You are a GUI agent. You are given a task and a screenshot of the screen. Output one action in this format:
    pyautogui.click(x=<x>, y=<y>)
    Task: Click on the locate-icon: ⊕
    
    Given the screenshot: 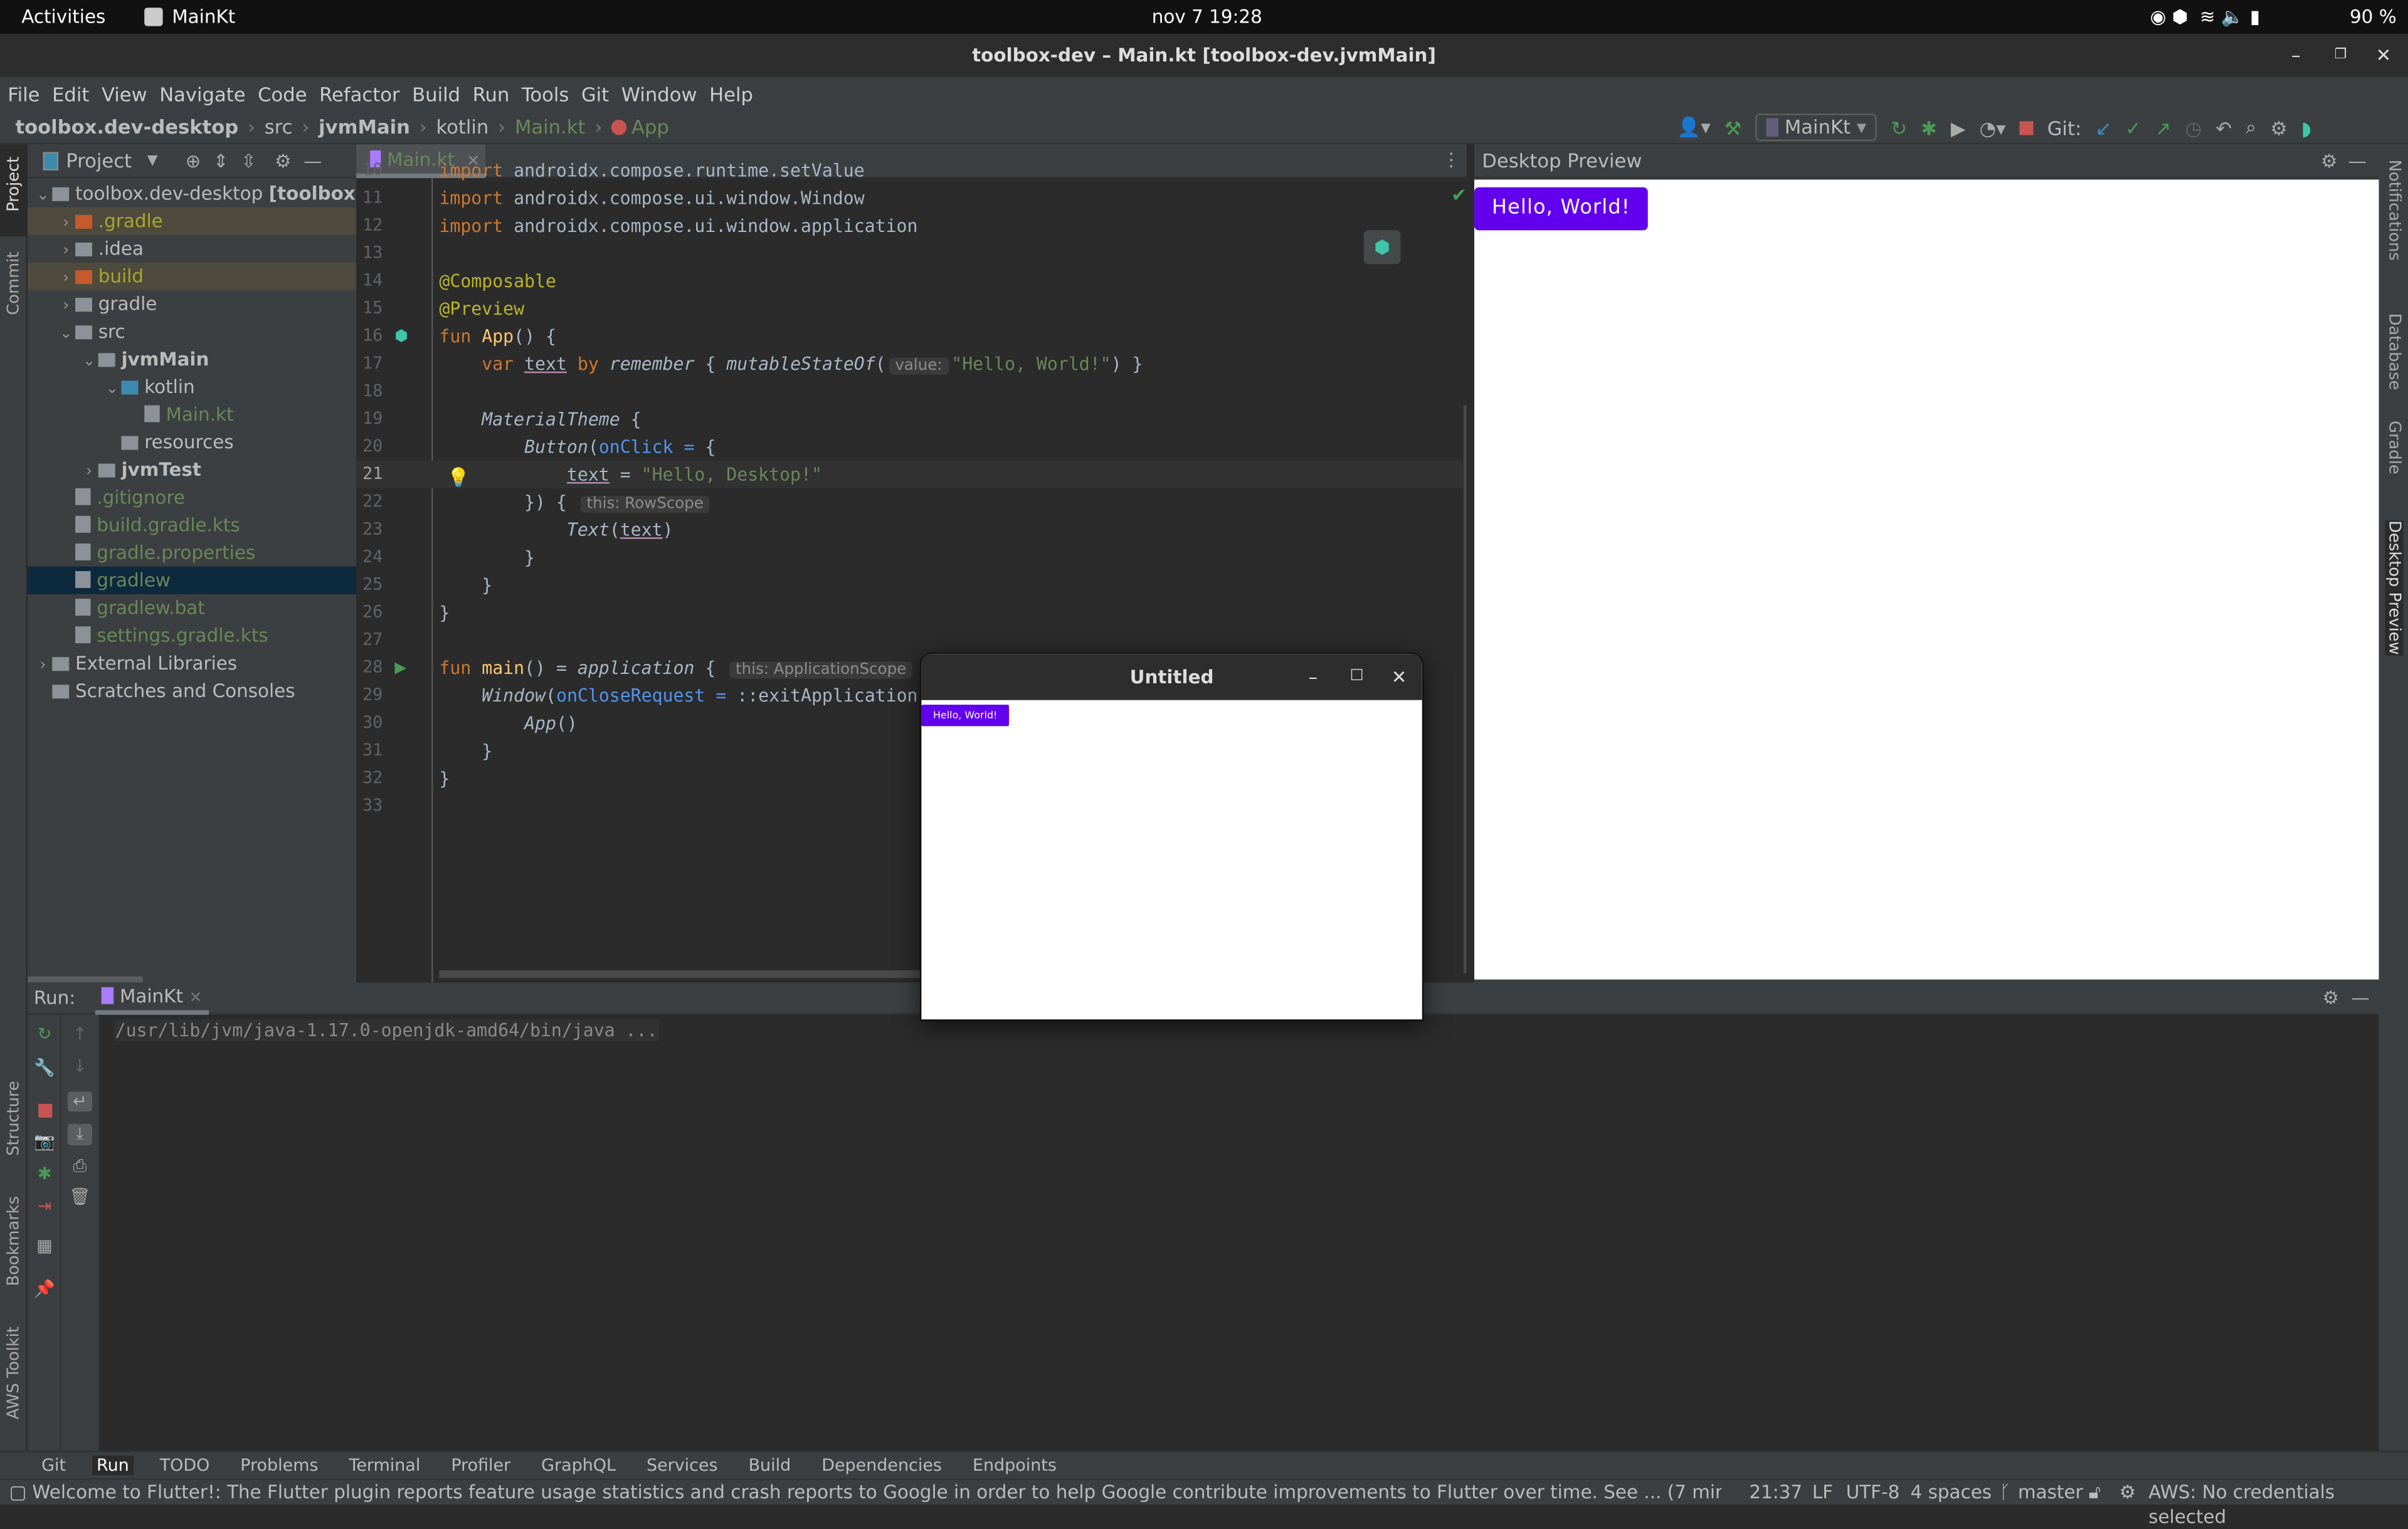 What is the action you would take?
    pyautogui.click(x=193, y=160)
    